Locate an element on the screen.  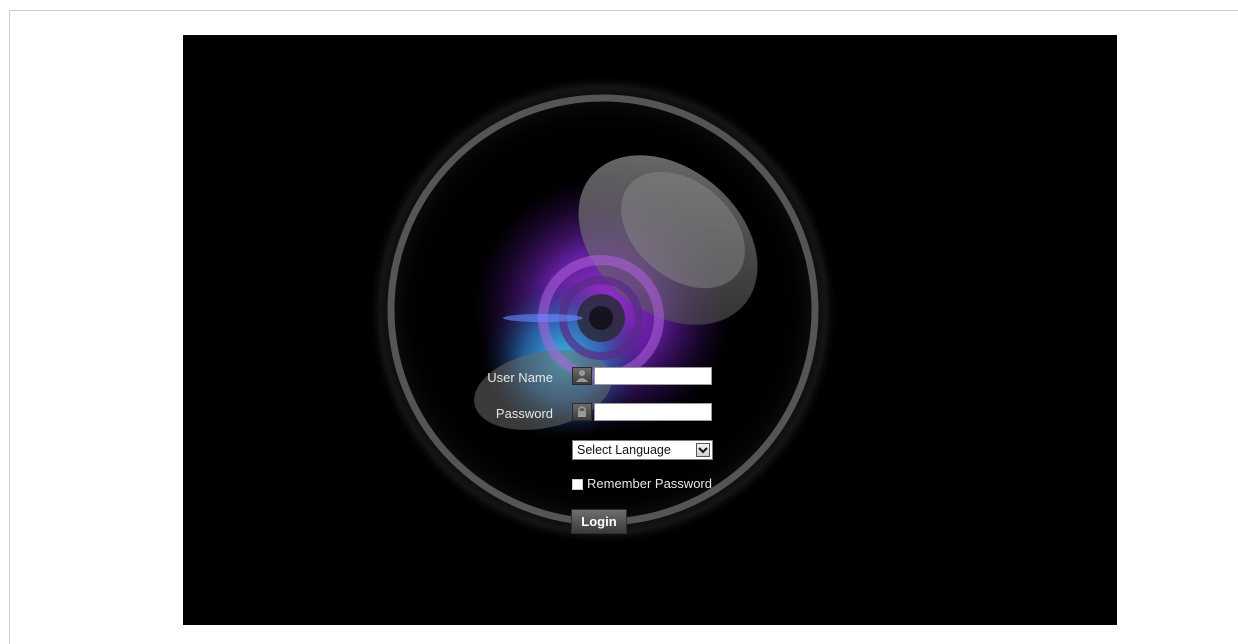
language-select: Select Language is located at coordinates (642, 450).